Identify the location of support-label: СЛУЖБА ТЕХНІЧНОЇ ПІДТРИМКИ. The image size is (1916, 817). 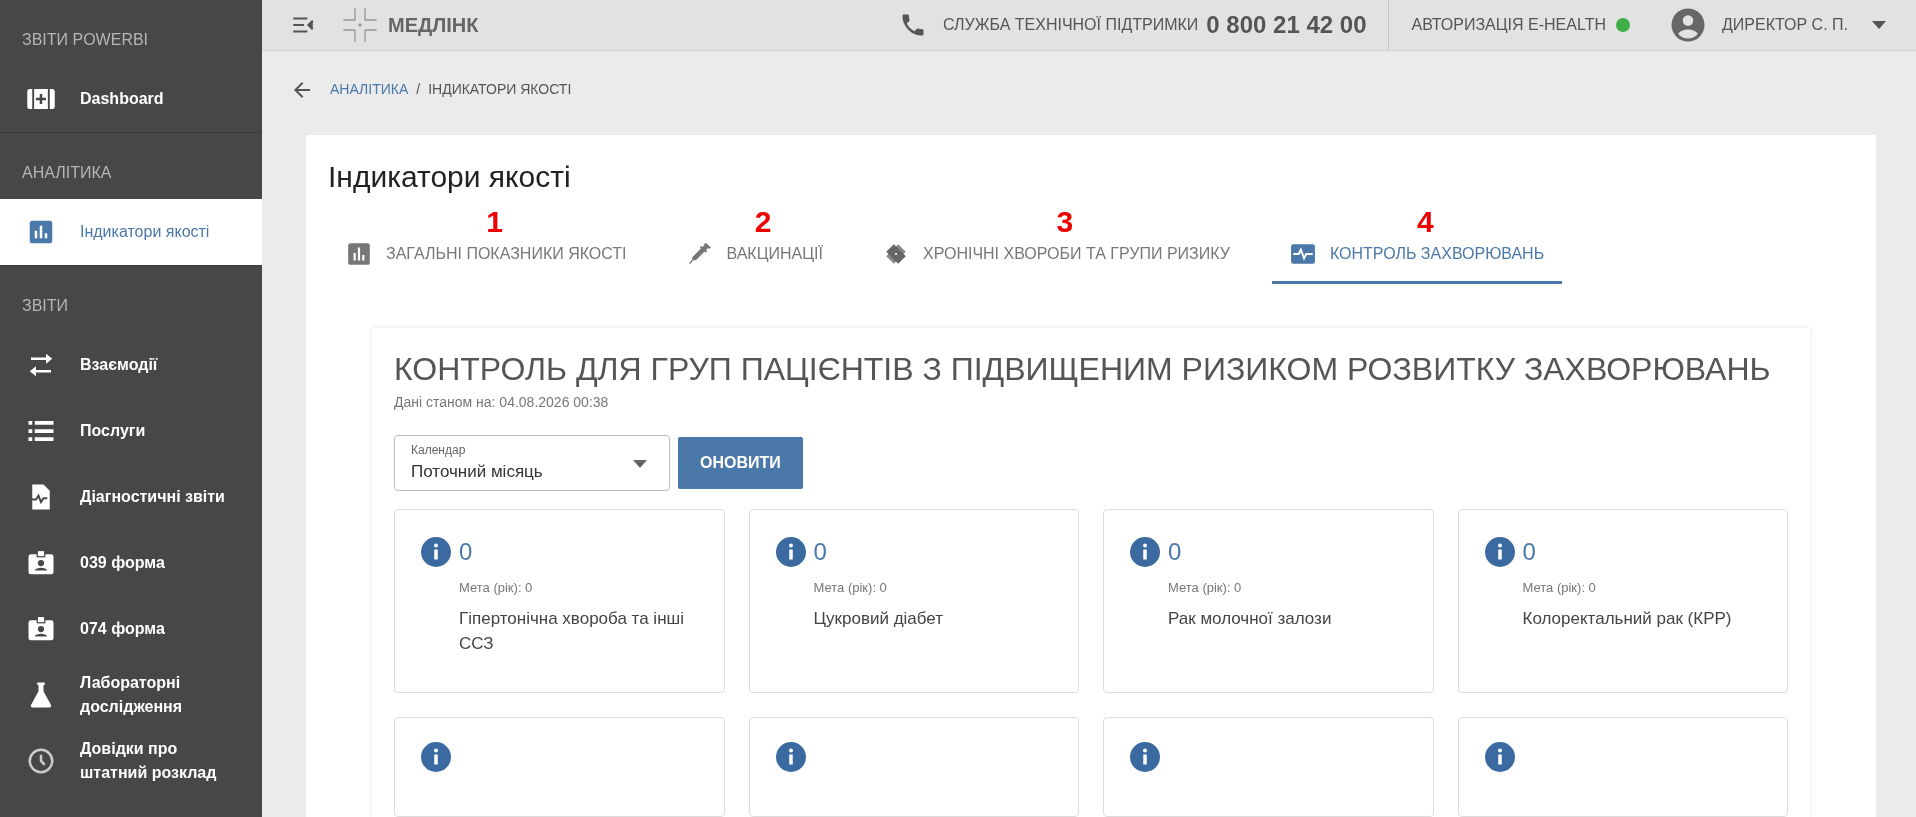
(1071, 25).